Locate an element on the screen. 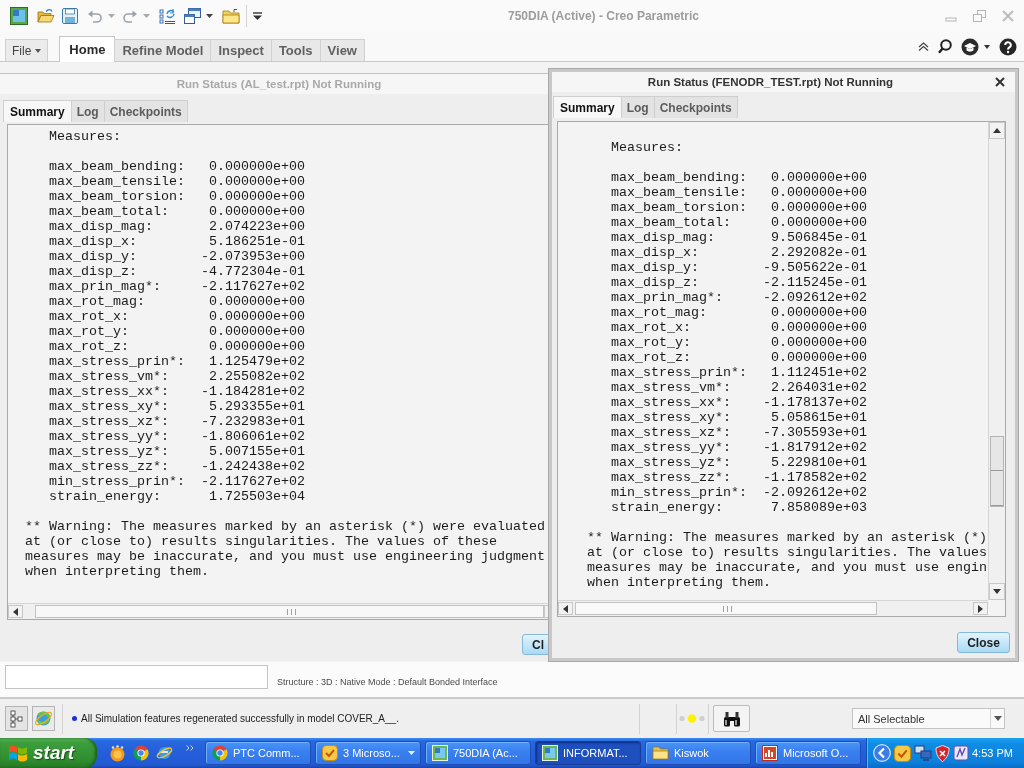  double-chevron-icon is located at coordinates (190, 747).